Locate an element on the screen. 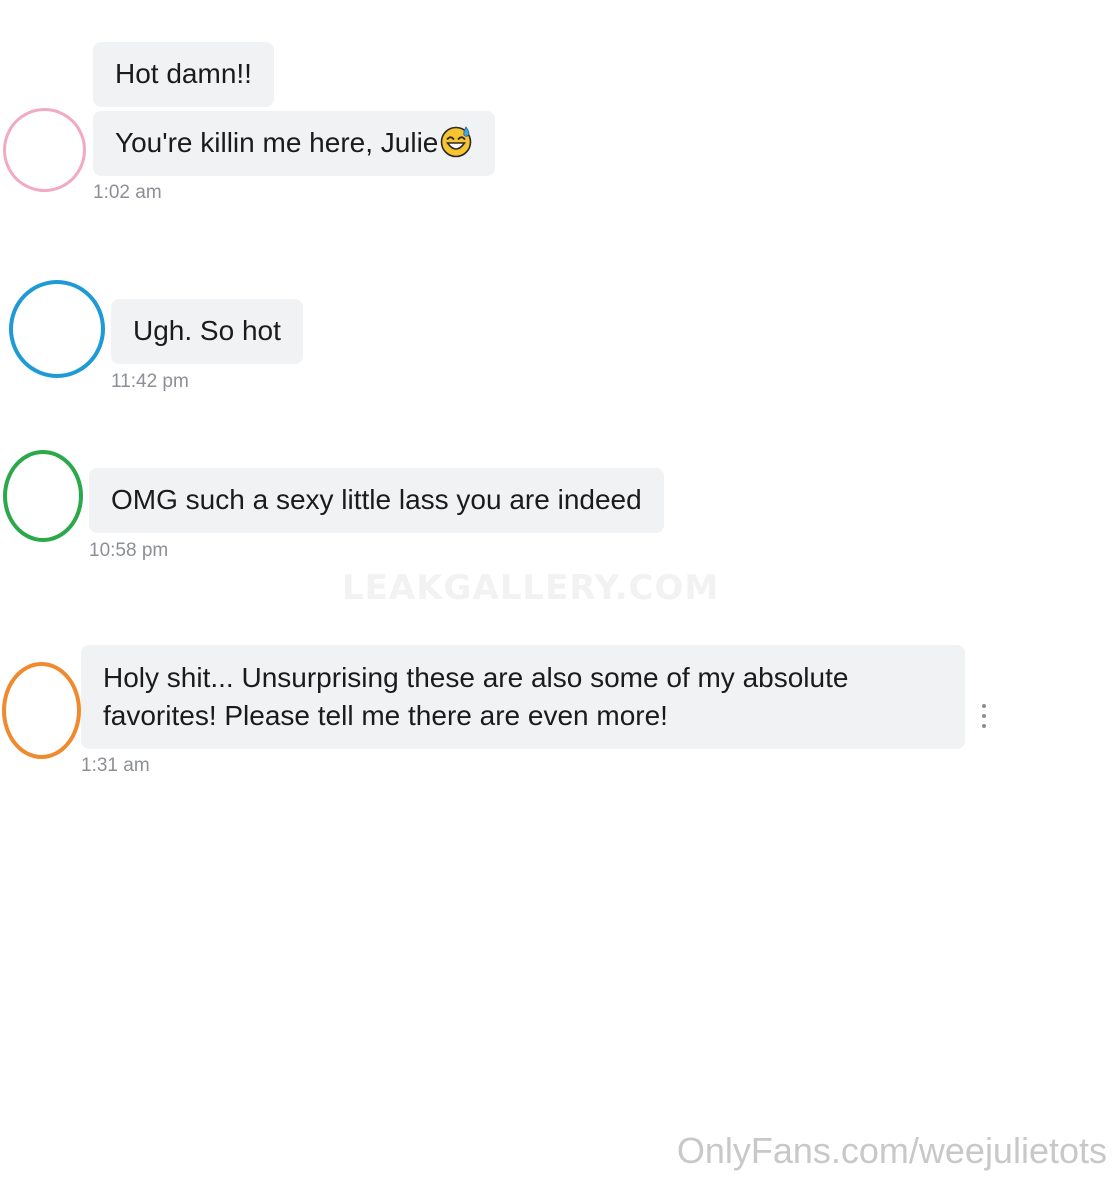 This screenshot has height=1179, width=1113. message-bubble: Ugh. So hot is located at coordinates (207, 331).